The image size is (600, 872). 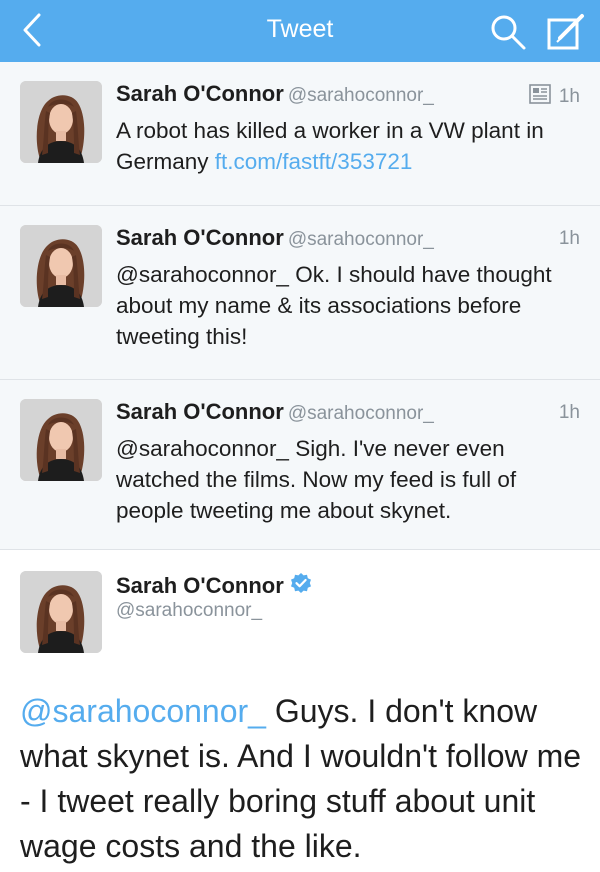 I want to click on verified-badge-icon, so click(x=301, y=586).